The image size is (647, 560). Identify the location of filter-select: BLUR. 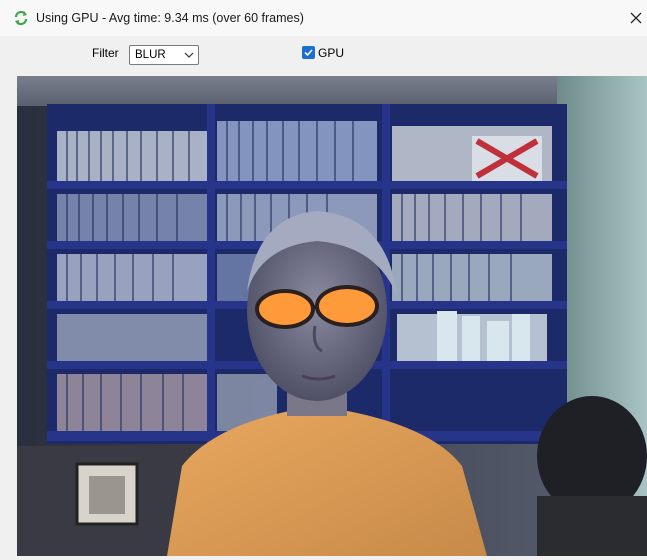
(164, 55).